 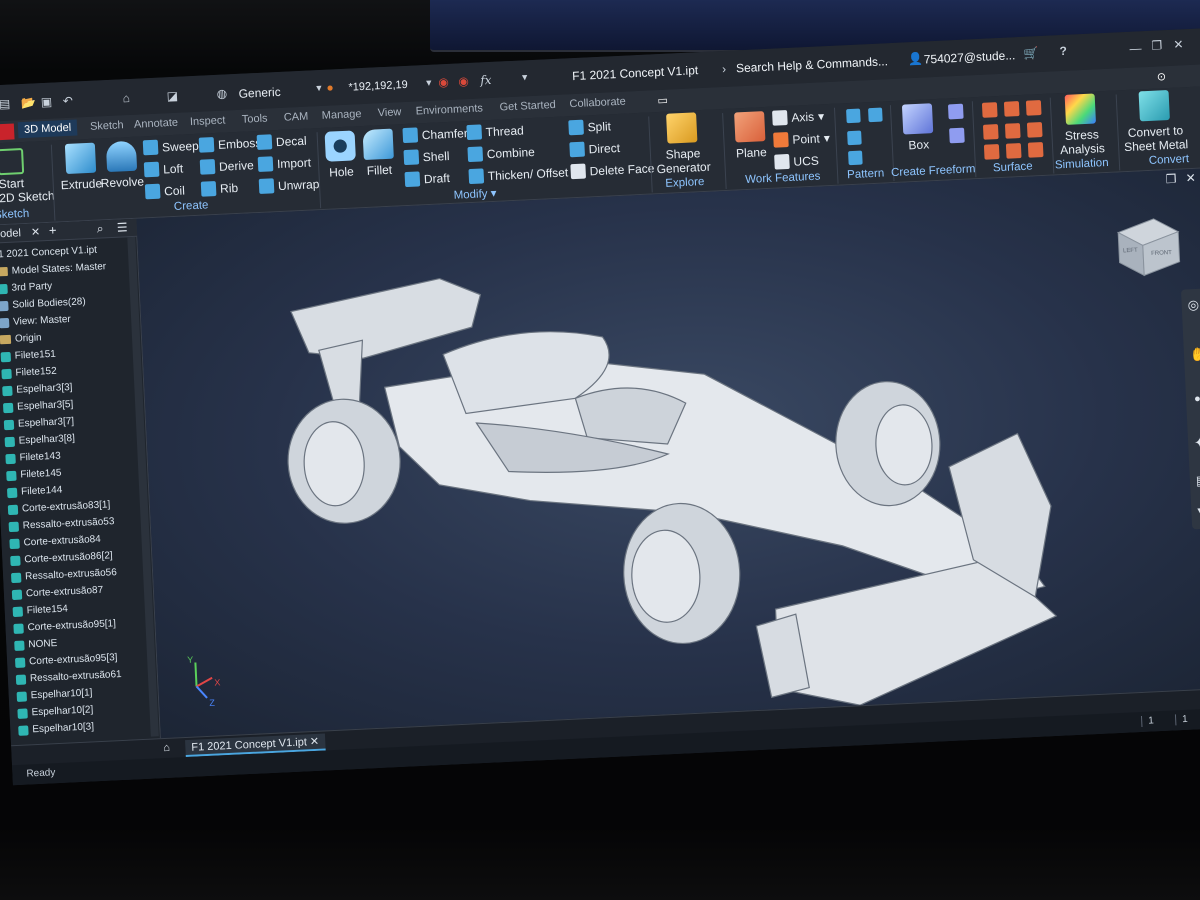 What do you see at coordinates (342, 115) in the screenshot?
I see `tab-manage: Manage` at bounding box center [342, 115].